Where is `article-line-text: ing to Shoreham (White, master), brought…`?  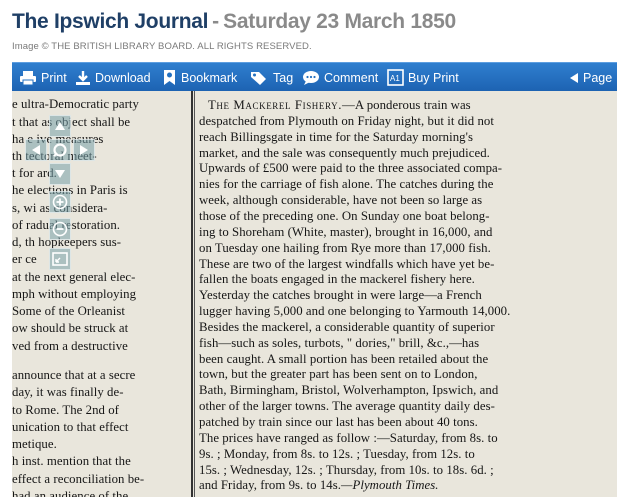
article-line-text: ing to Shoreham (White, master), brought… is located at coordinates (346, 231).